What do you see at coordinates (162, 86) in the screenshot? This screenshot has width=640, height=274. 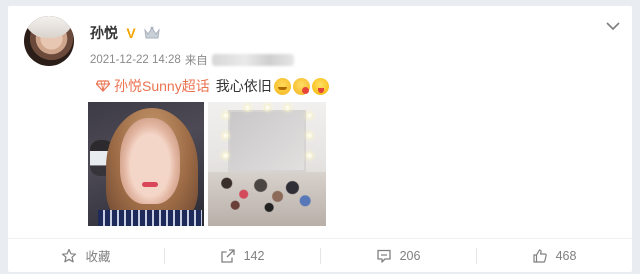 I see `super-topic-link: 孙悦Sunny超话` at bounding box center [162, 86].